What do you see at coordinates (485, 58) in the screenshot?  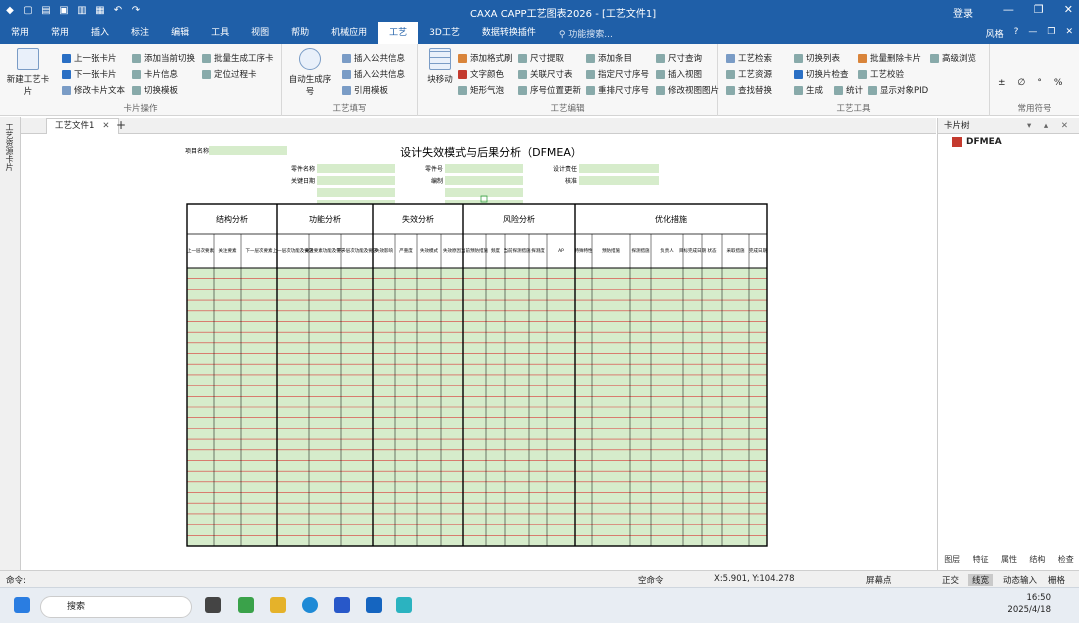 I see `format-brush-button: 添加格式刷` at bounding box center [485, 58].